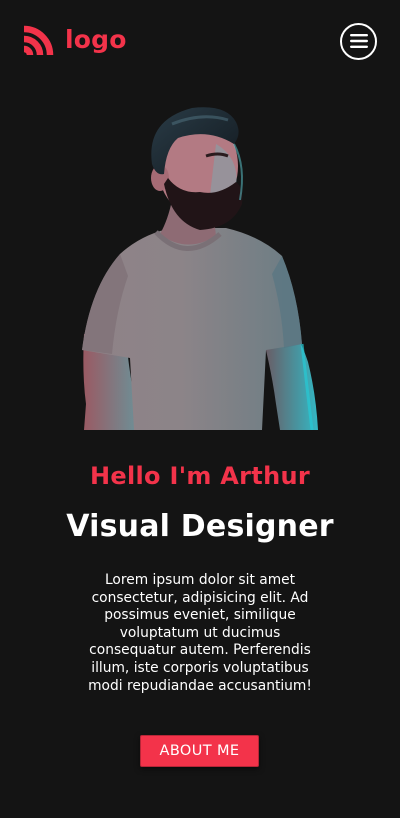 The image size is (400, 818). I want to click on about-me-button: ABOUT ME, so click(199, 751).